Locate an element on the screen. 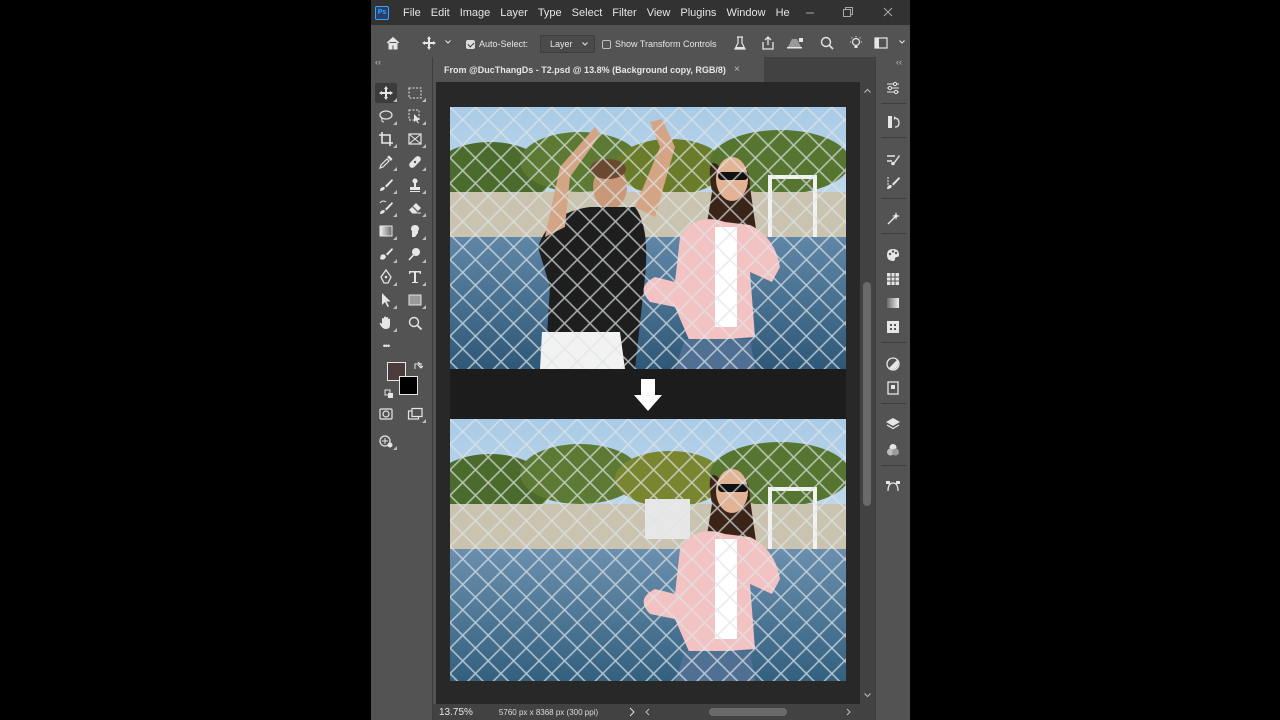 This screenshot has width=1280, height=720. transform-controls-checkbox is located at coordinates (606, 44).